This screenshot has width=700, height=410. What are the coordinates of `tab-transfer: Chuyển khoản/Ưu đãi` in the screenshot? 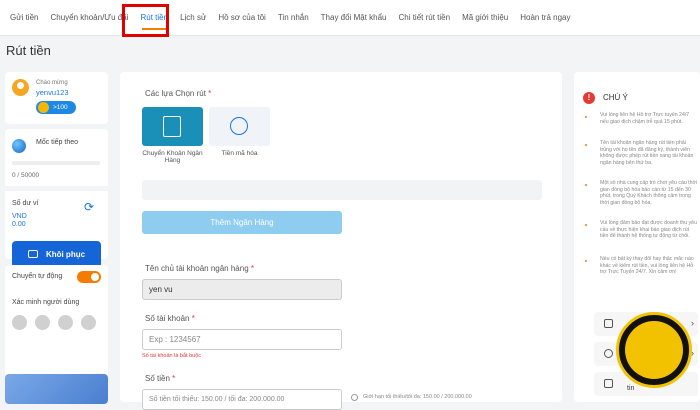 It's located at (89, 18).